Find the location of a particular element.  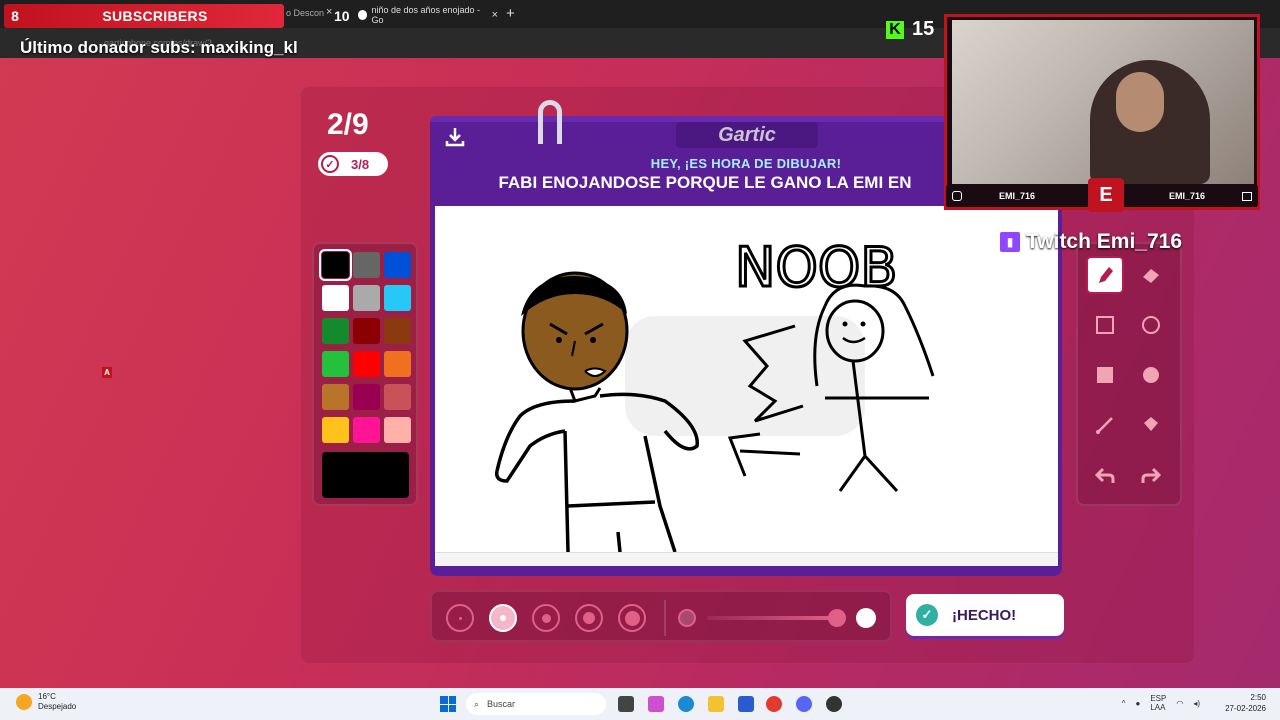

weather-widget: 16°C Despejado is located at coordinates (46, 702).